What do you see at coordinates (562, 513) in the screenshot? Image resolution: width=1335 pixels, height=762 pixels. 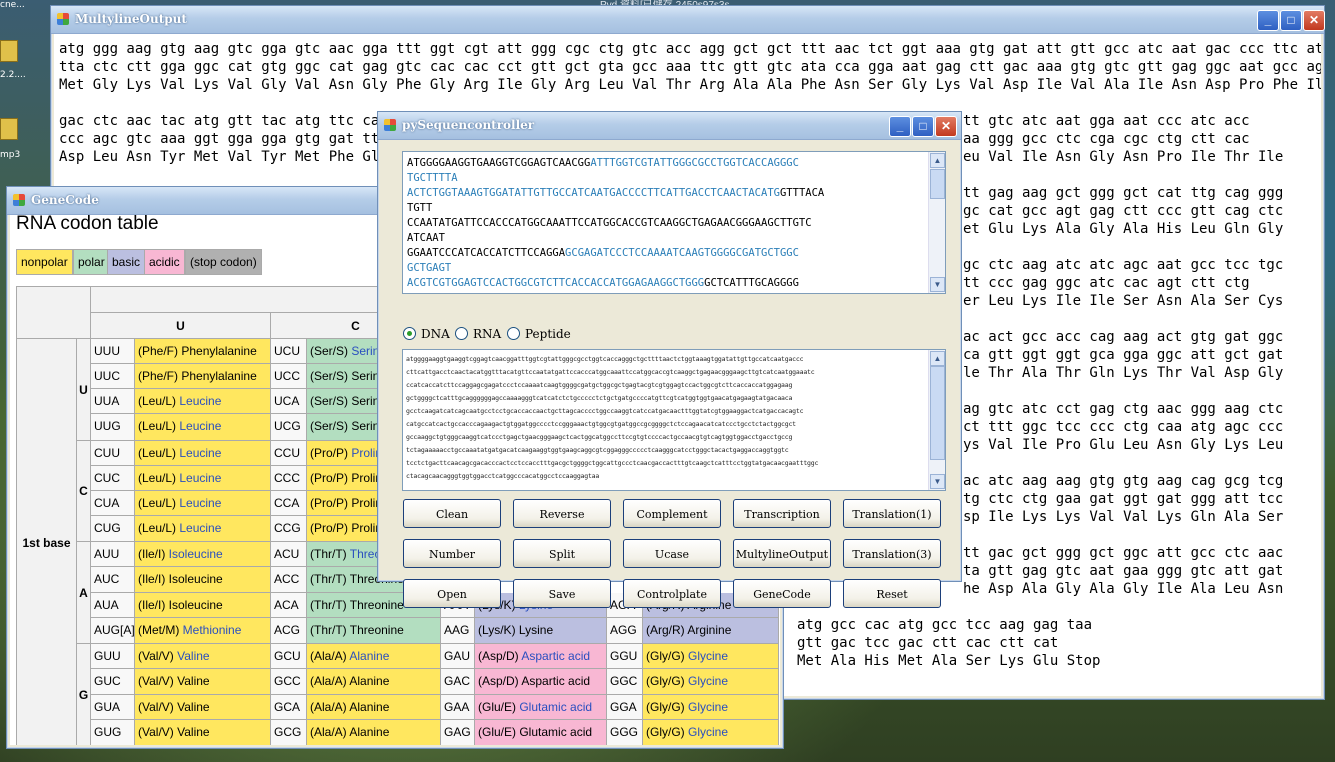 I see `reverse-button: Reverse` at bounding box center [562, 513].